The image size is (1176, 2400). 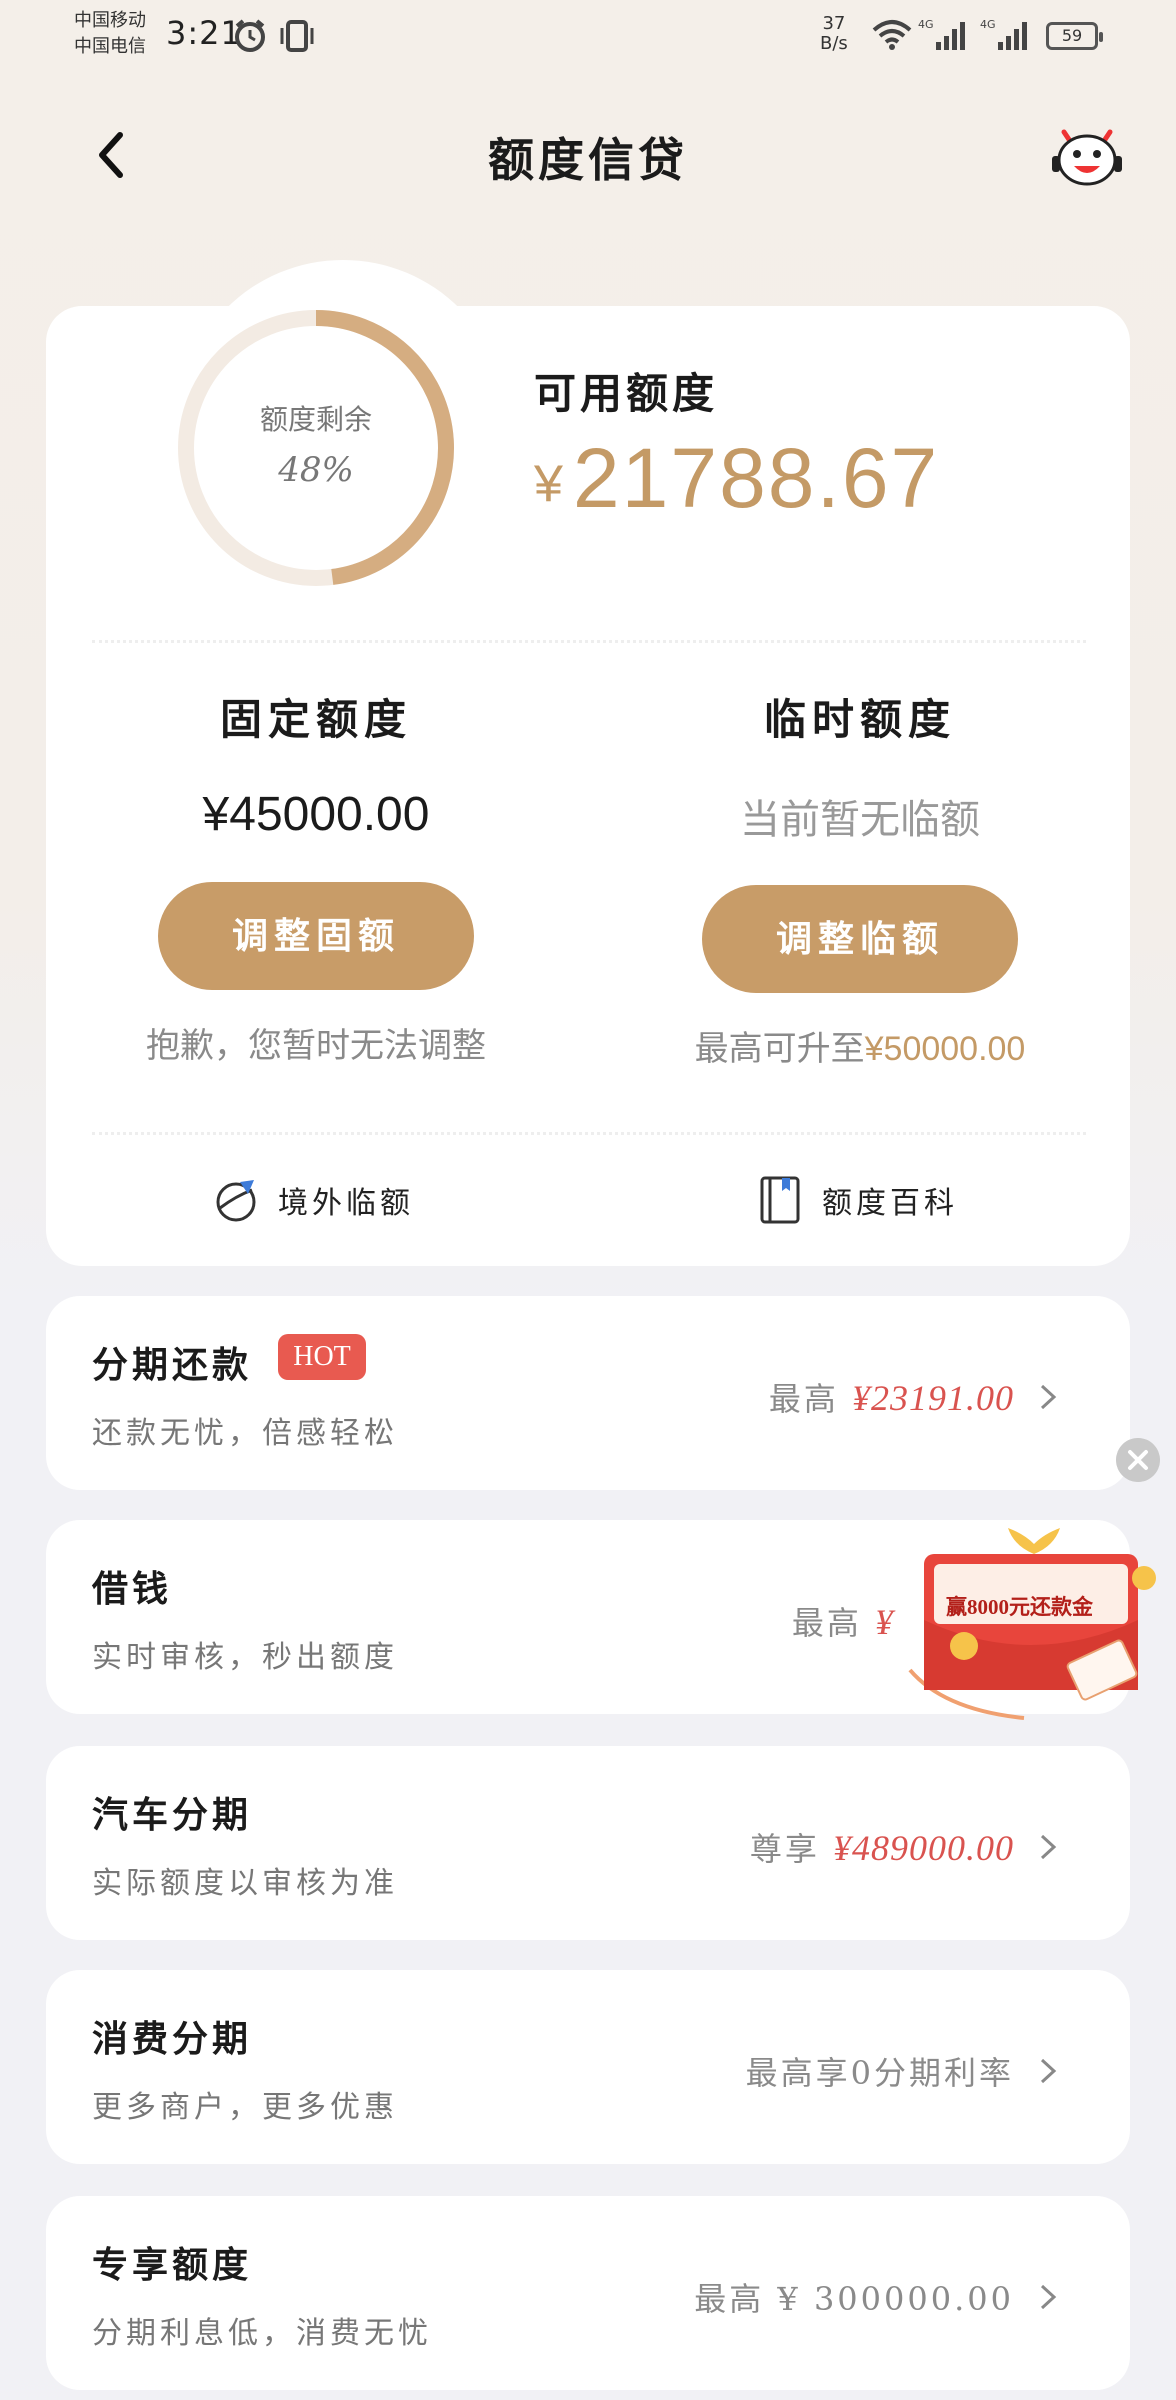 I want to click on item-right-value: ¥489000.00, so click(x=923, y=1848).